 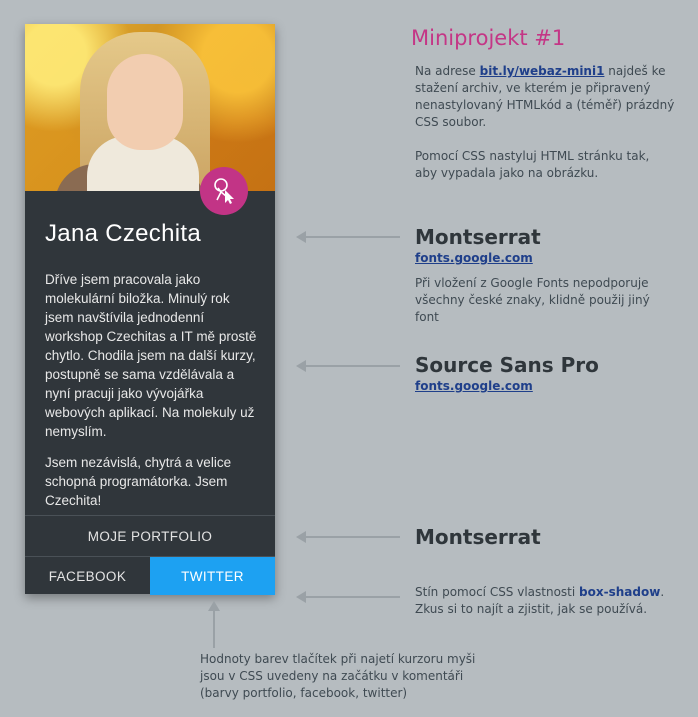 I want to click on font-heading-link: fonts.google.com, so click(x=474, y=258).